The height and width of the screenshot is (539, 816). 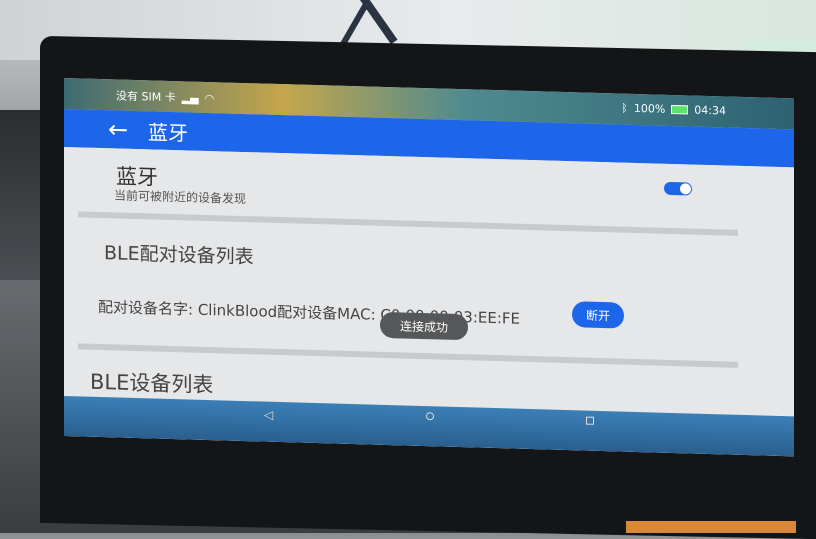 What do you see at coordinates (190, 97) in the screenshot?
I see `signal-icon: ▂▄` at bounding box center [190, 97].